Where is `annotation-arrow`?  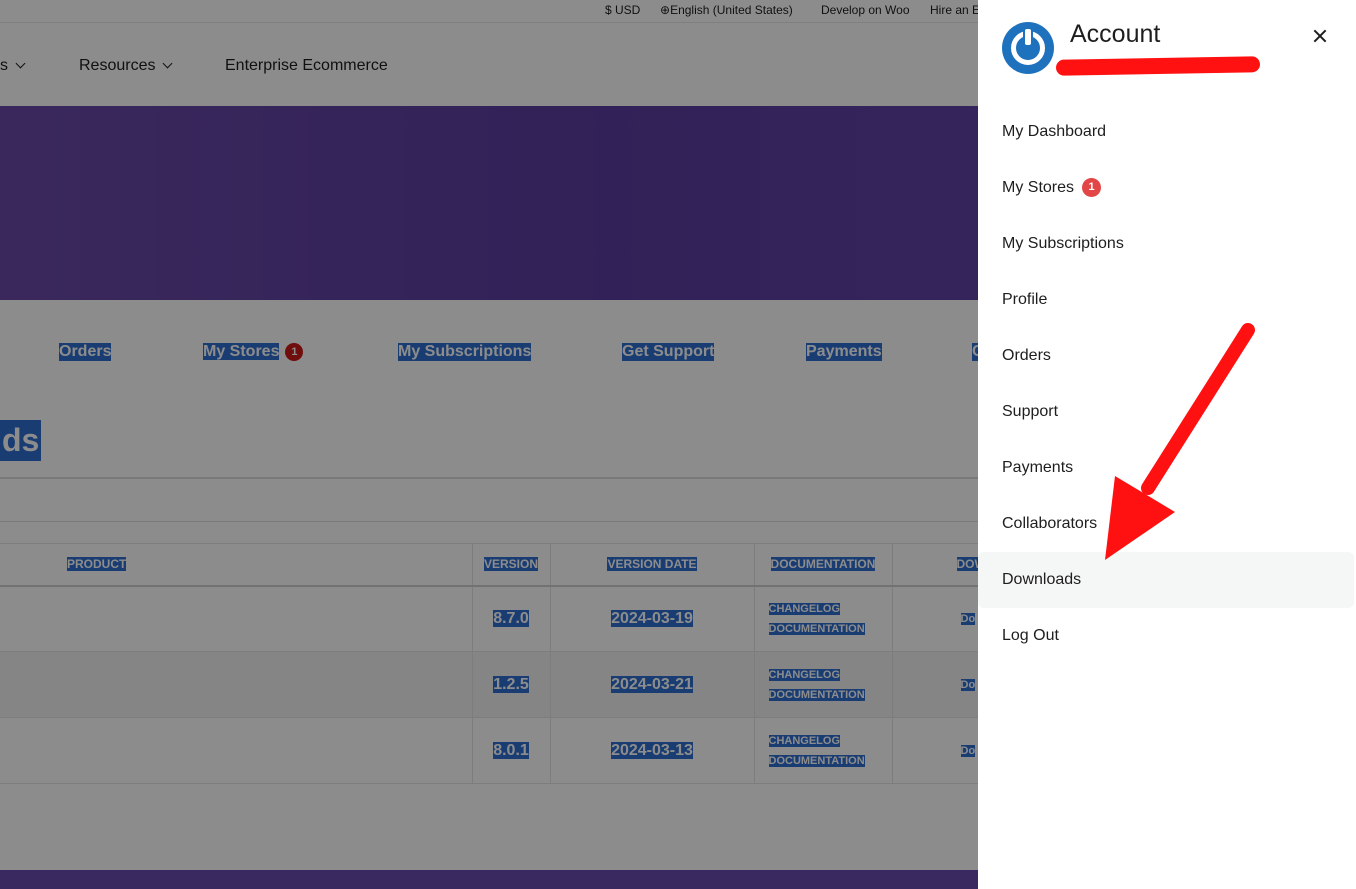 annotation-arrow is located at coordinates (1180, 441).